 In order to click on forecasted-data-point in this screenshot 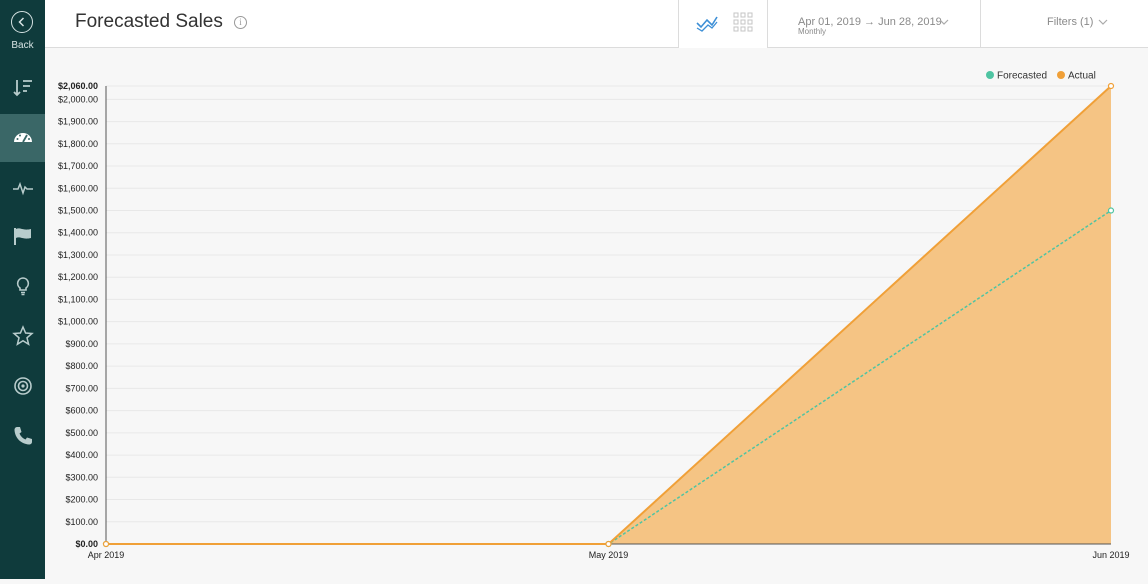, I will do `click(1111, 210)`.